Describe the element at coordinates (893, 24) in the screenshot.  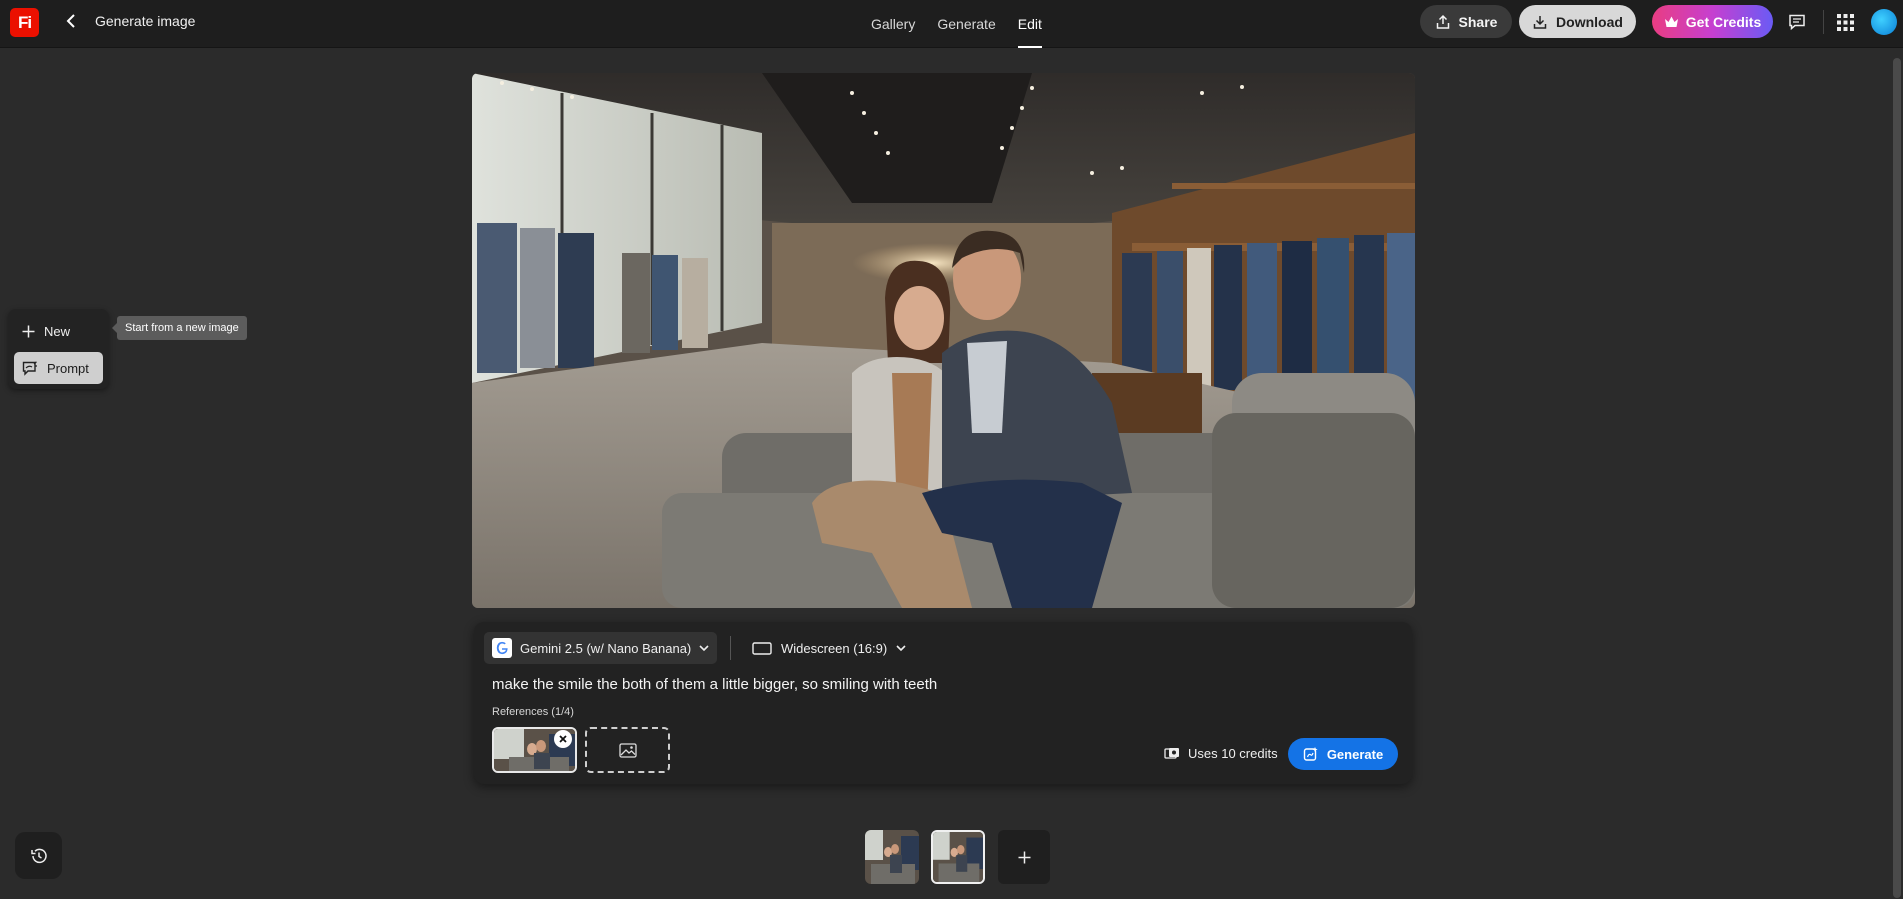
I see `tab-gallery: Gallery` at that location.